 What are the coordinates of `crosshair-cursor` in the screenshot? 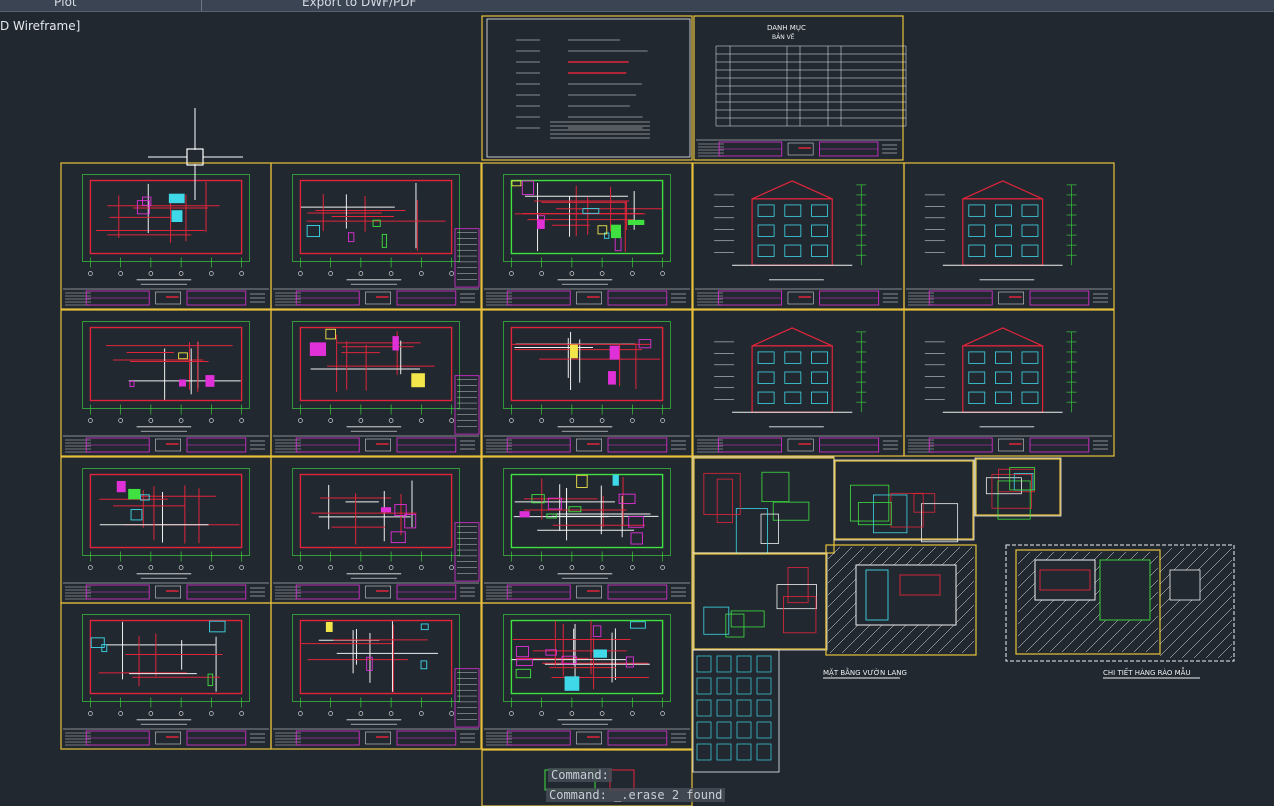 It's located at (195, 154).